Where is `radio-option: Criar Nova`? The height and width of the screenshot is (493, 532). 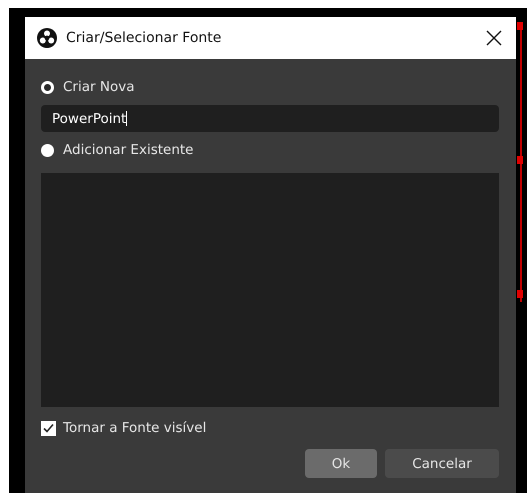 radio-option: Criar Nova is located at coordinates (270, 87).